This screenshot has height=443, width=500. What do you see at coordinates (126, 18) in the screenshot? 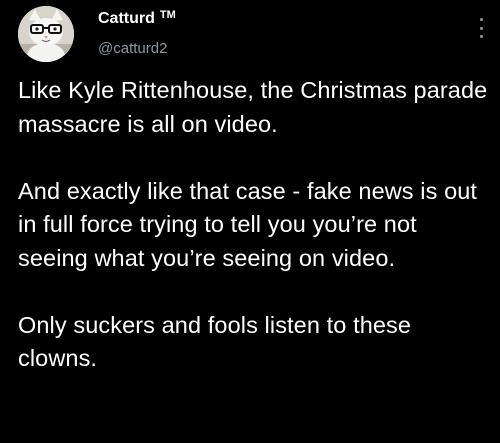
I see `display-name-text: Catturd` at bounding box center [126, 18].